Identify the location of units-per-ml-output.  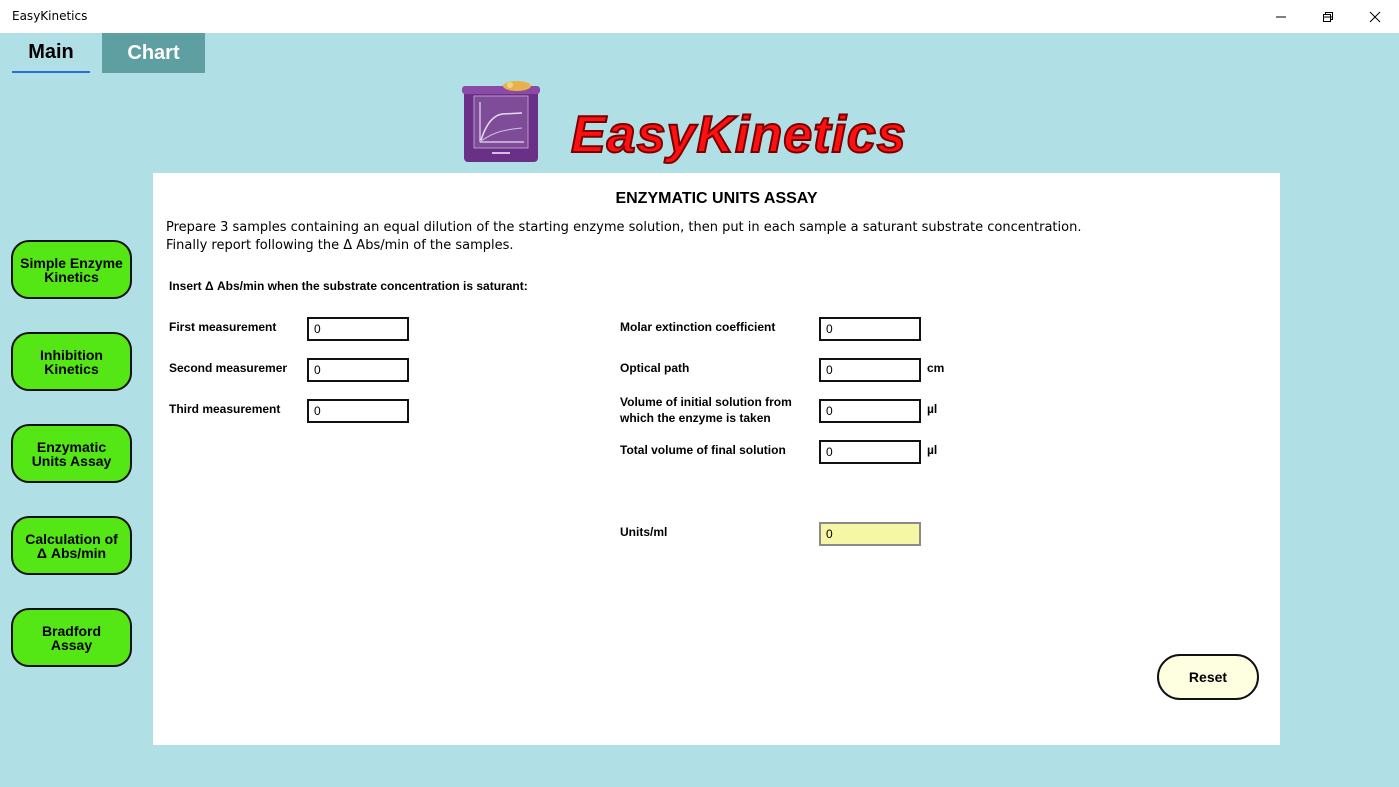
(870, 534).